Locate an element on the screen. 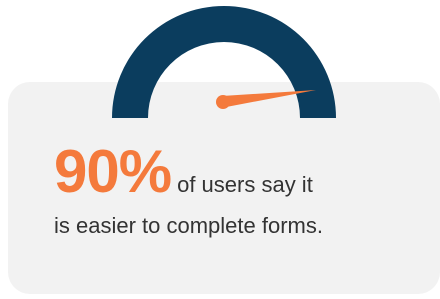 This screenshot has height=299, width=440. stat-headline: 90% of users say it is located at coordinates (183, 172).